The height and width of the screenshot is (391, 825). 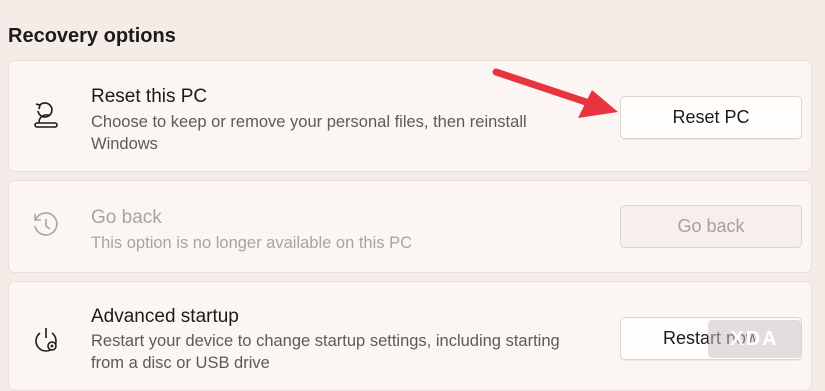 What do you see at coordinates (165, 316) in the screenshot?
I see `advanced-startup-title: Advanced startup` at bounding box center [165, 316].